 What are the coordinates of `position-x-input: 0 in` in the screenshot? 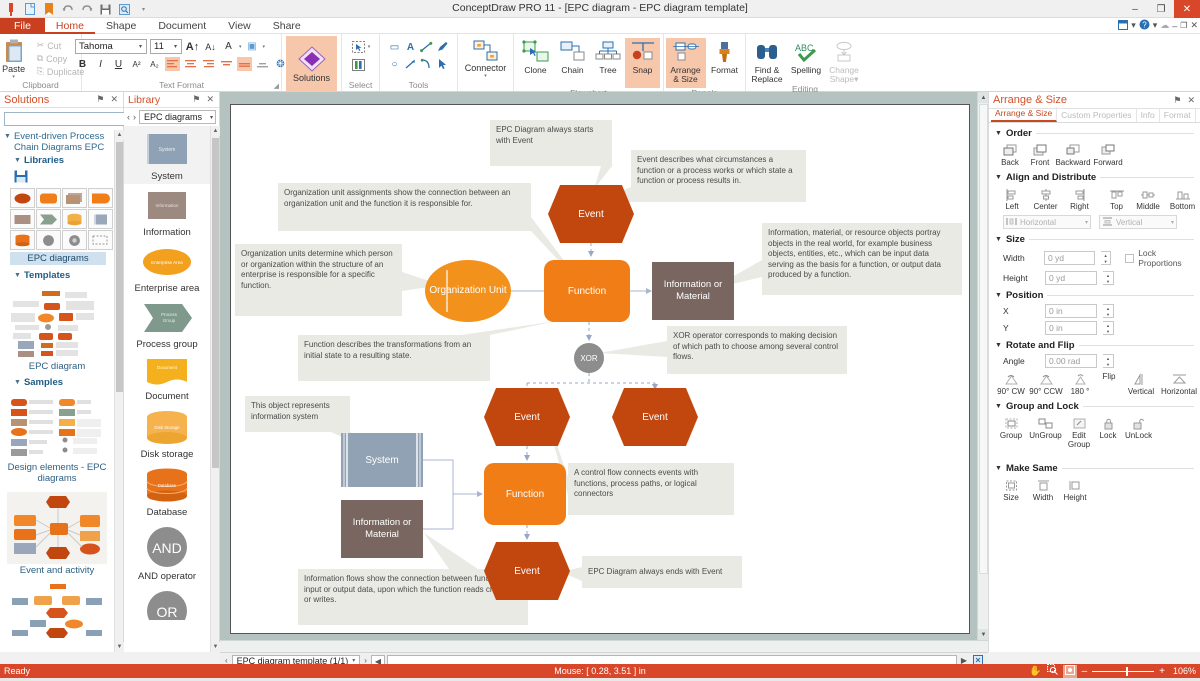 It's located at (1071, 311).